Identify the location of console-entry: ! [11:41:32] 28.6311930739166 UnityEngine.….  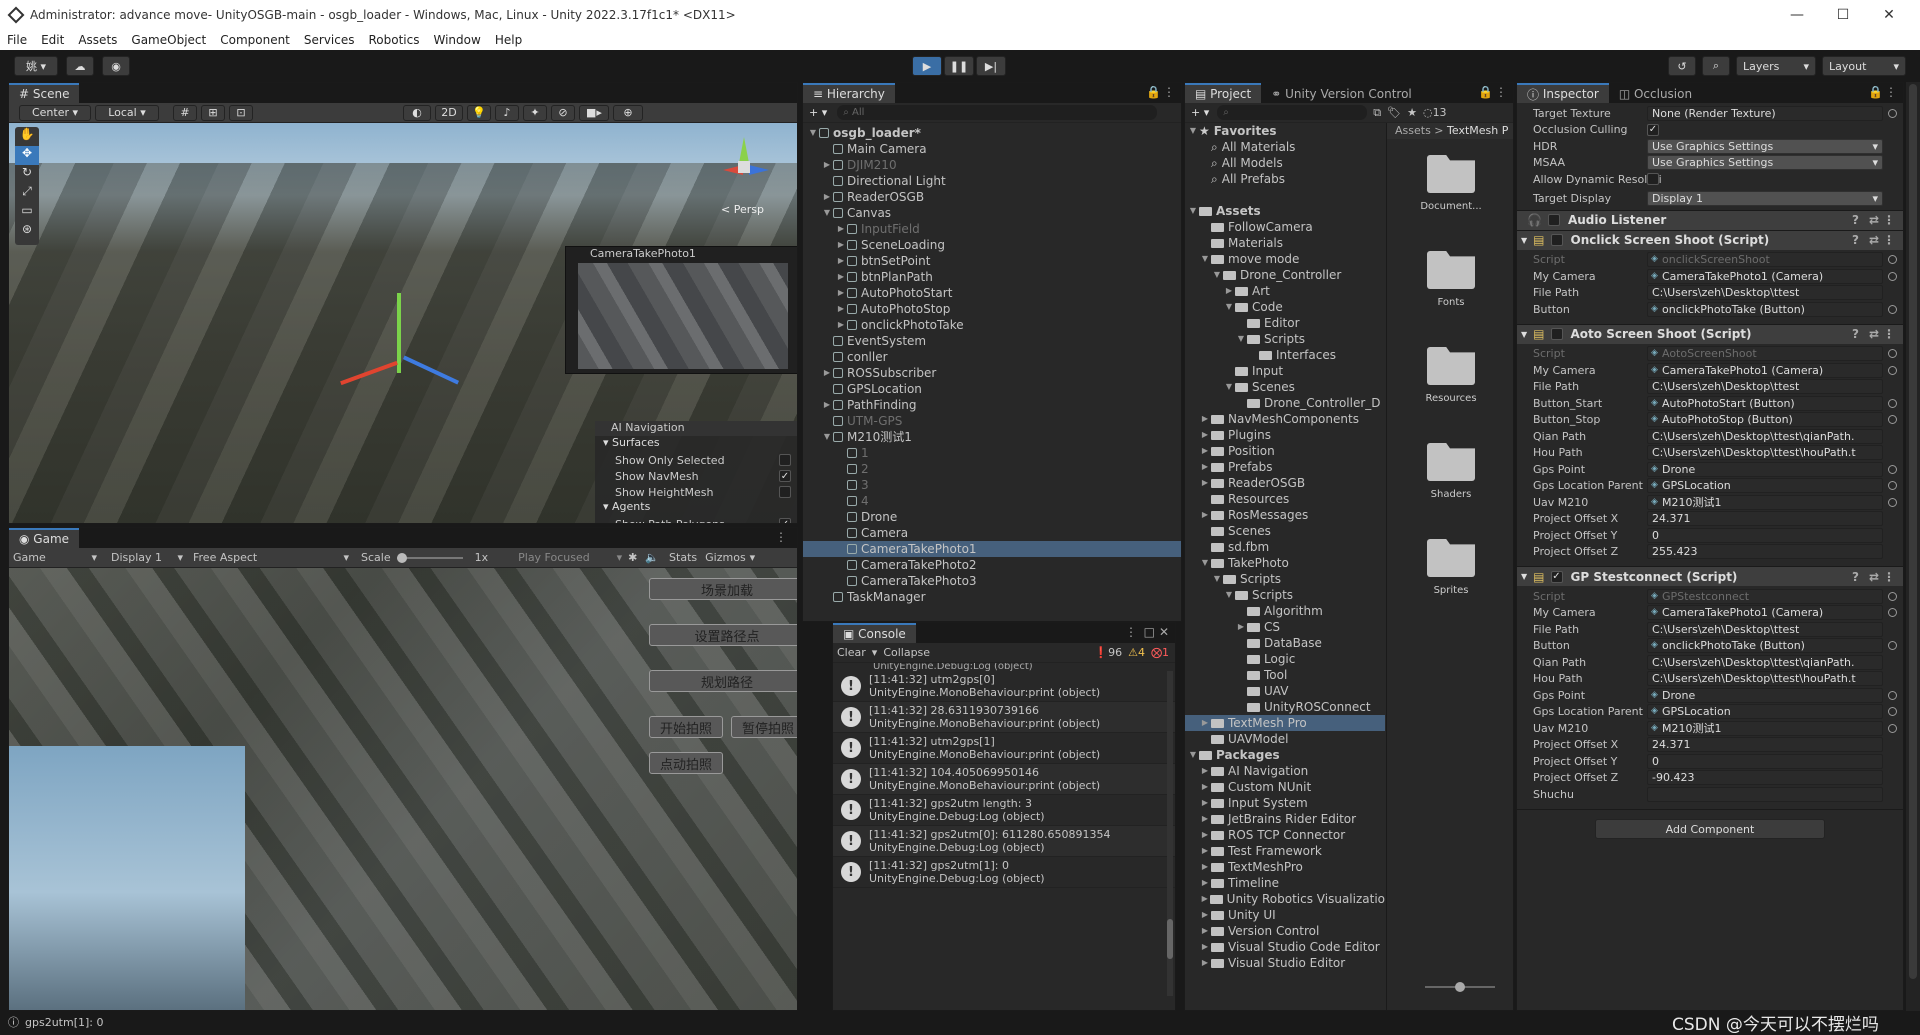
(1004, 717).